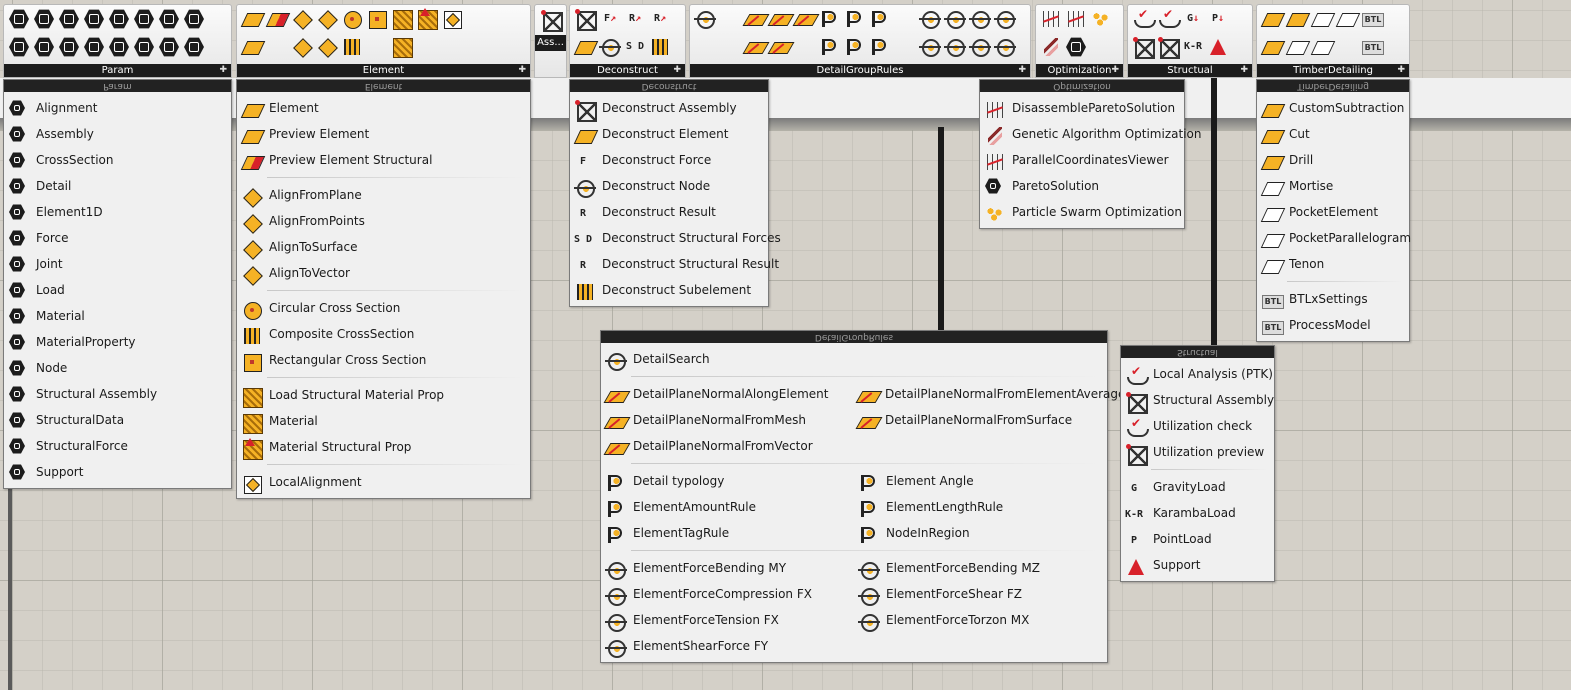 This screenshot has width=1571, height=690. What do you see at coordinates (830, 19) in the screenshot?
I see `detail-typology-icon` at bounding box center [830, 19].